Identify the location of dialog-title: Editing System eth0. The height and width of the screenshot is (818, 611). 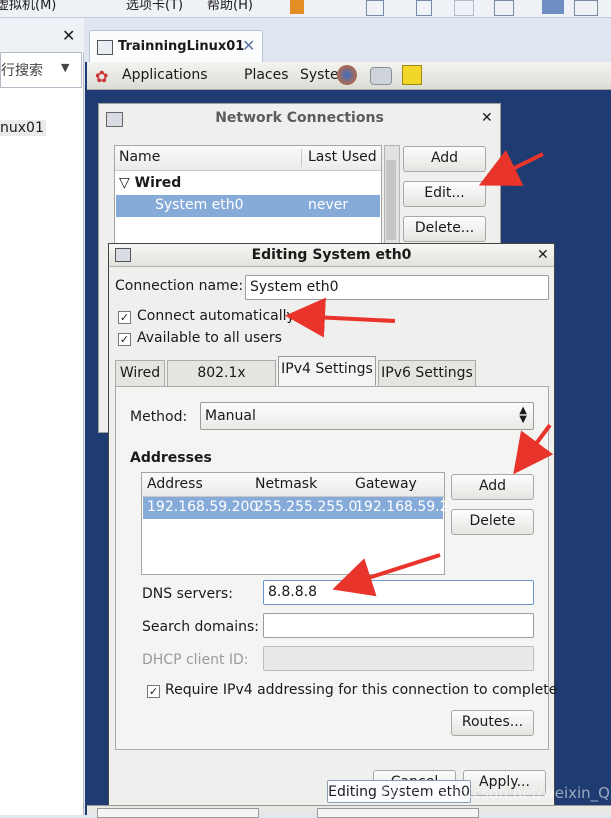
(331, 255).